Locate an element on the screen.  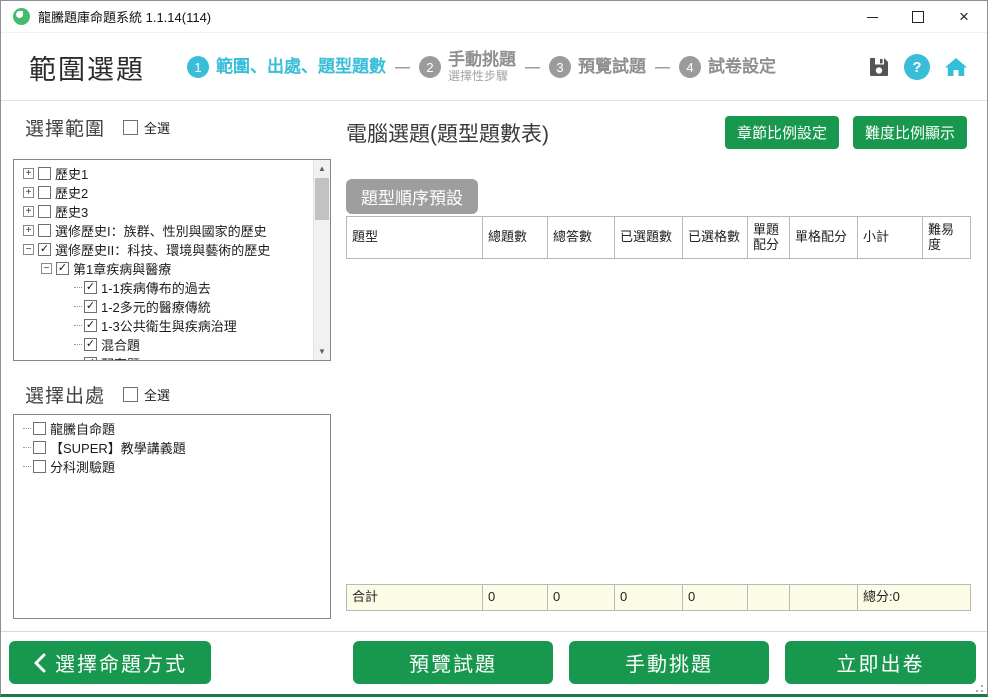
generate-paper-button: 立即出卷 is located at coordinates (880, 662).